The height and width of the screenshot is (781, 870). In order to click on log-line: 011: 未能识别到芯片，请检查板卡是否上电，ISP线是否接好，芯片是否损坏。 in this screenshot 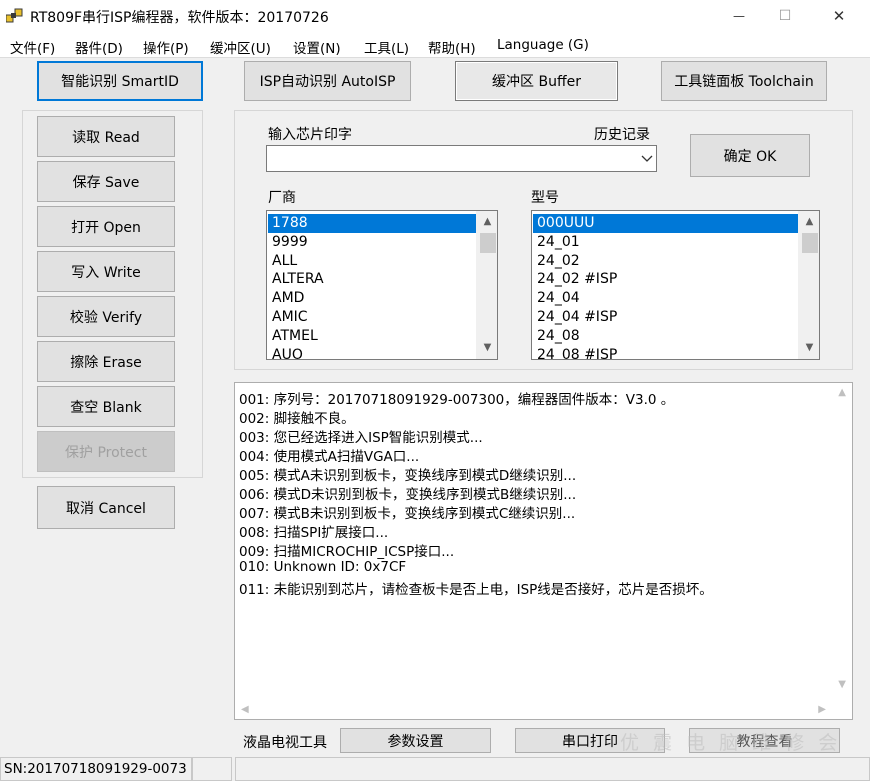, I will do `click(476, 590)`.